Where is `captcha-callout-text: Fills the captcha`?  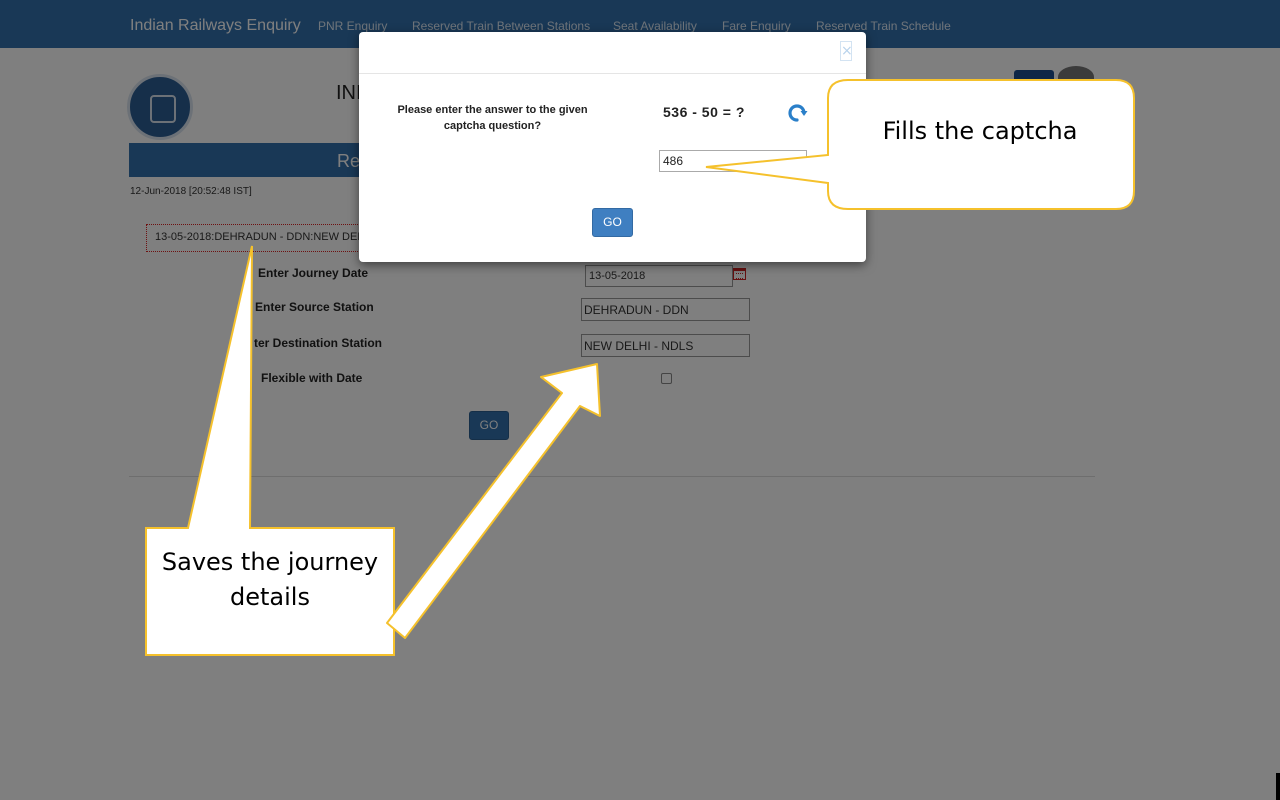 captcha-callout-text: Fills the captcha is located at coordinates (980, 131).